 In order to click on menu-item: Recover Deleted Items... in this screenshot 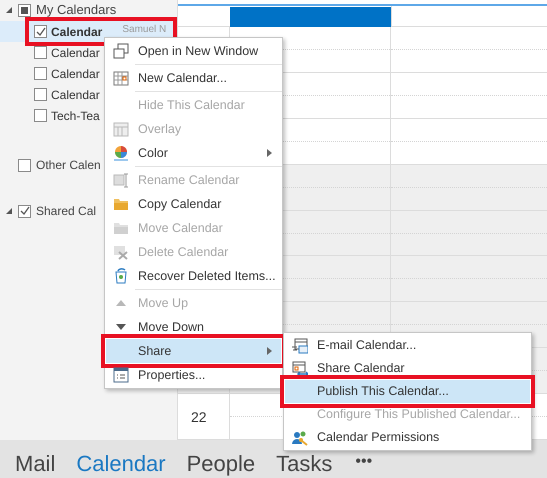, I will do `click(193, 276)`.